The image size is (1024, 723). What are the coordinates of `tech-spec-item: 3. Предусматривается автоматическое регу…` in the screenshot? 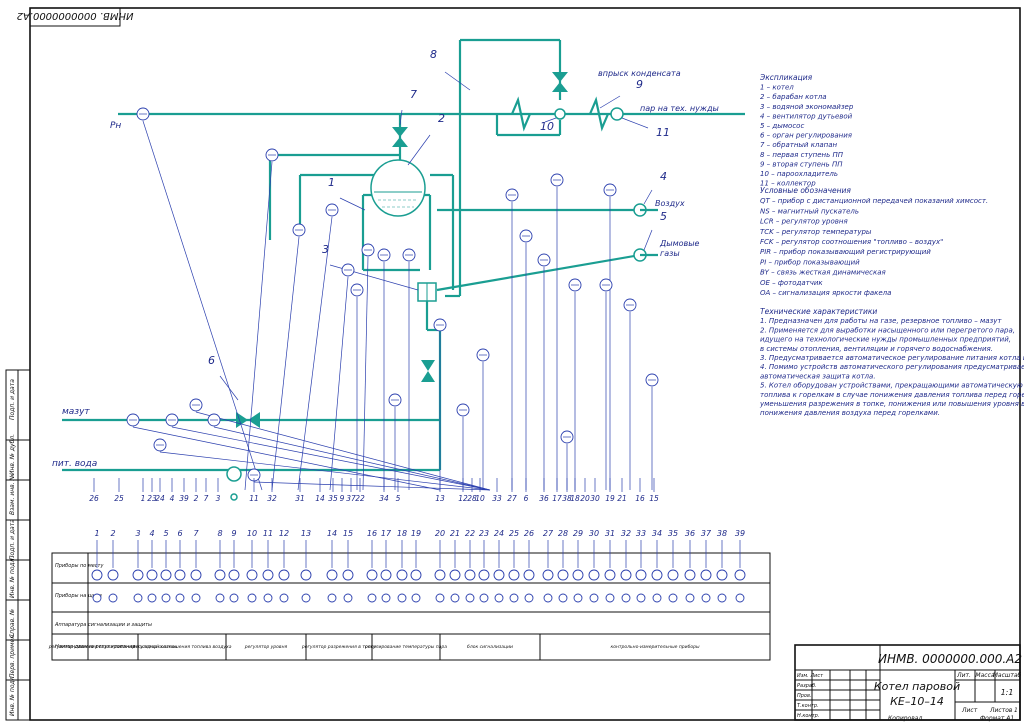 It's located at (892, 358).